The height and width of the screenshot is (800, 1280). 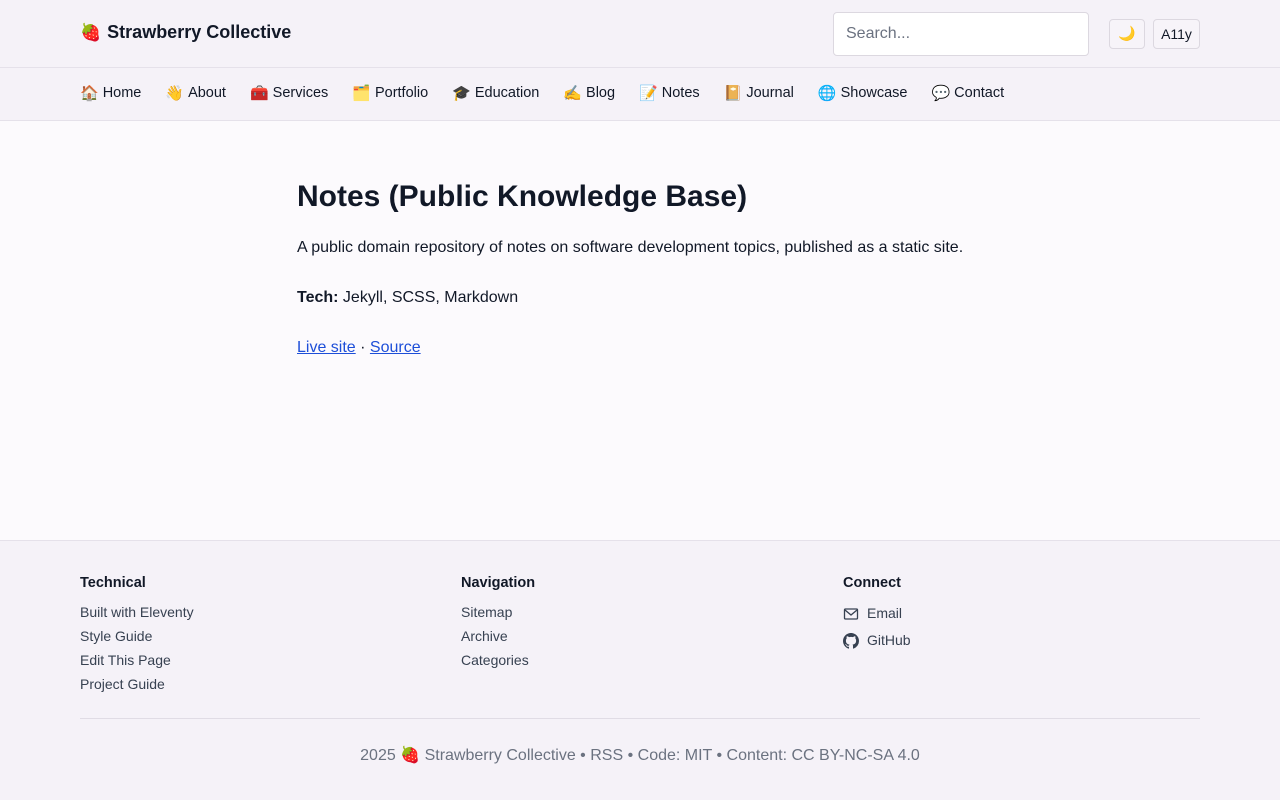 I want to click on nav-item-home: 🏠 Home, so click(x=110, y=93).